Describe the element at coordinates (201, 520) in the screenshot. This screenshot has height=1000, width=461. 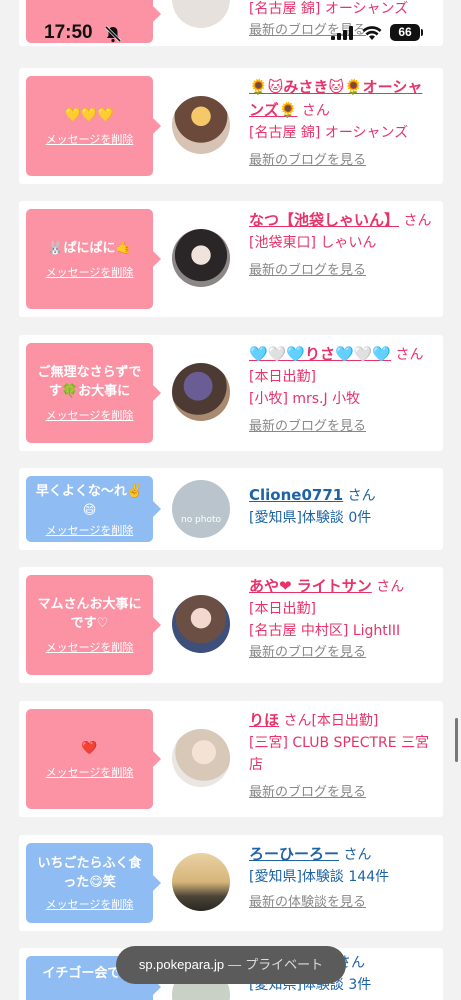
I see `avatar-placeholder-text: no photo` at that location.